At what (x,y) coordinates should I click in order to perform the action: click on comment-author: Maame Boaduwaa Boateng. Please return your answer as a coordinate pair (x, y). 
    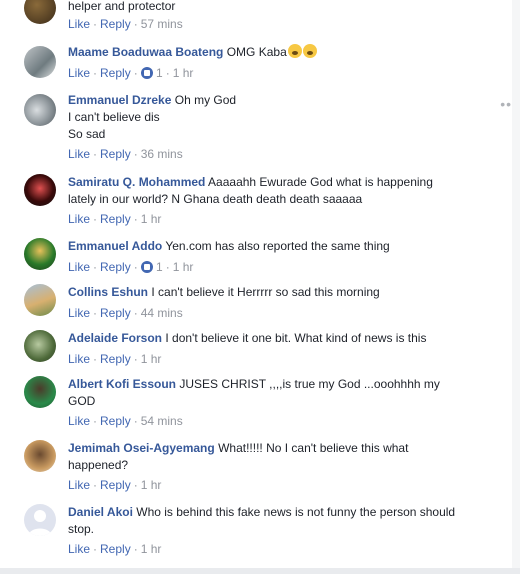
    Looking at the image, I should click on (145, 52).